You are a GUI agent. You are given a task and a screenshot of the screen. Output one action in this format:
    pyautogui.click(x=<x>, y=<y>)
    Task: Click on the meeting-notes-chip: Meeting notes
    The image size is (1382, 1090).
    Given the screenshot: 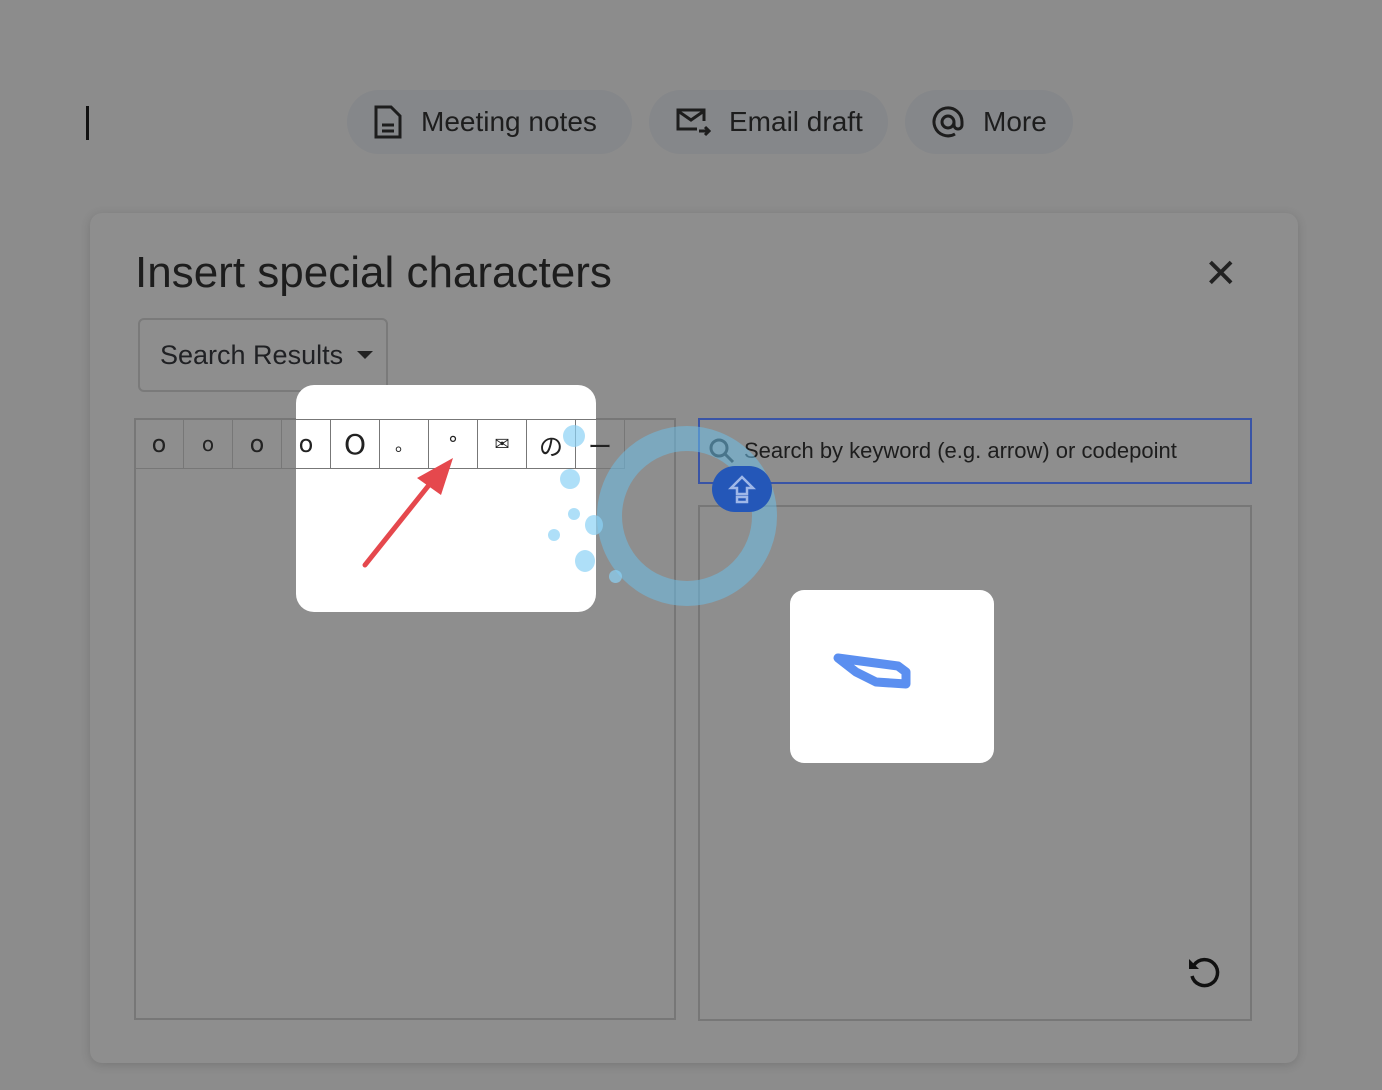 What is the action you would take?
    pyautogui.click(x=489, y=122)
    